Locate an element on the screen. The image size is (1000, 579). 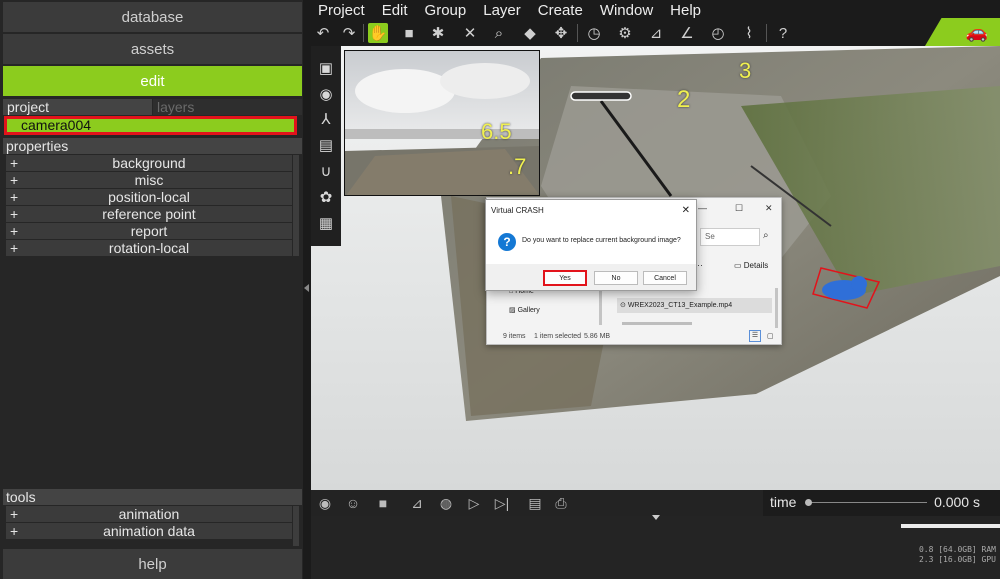
help-icon: ? is located at coordinates (783, 33).